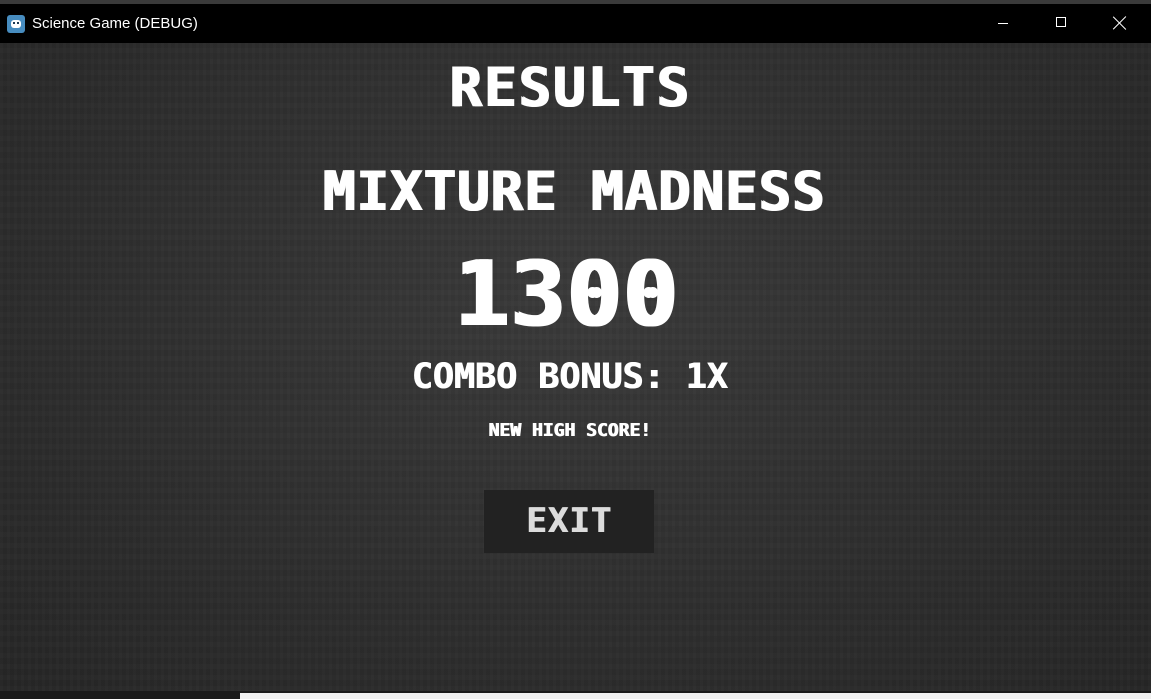 Image resolution: width=1151 pixels, height=699 pixels. I want to click on exit-button: EXIT, so click(569, 521).